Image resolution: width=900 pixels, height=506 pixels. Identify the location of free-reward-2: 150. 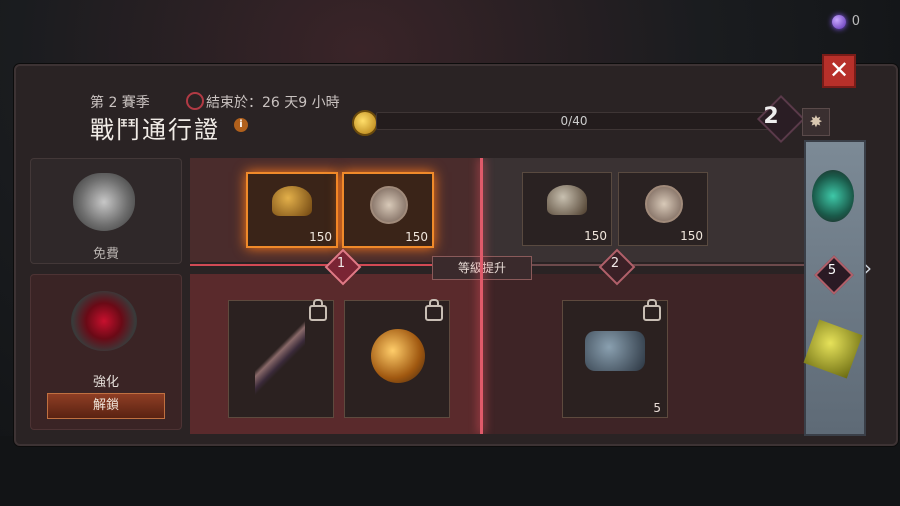
(388, 210).